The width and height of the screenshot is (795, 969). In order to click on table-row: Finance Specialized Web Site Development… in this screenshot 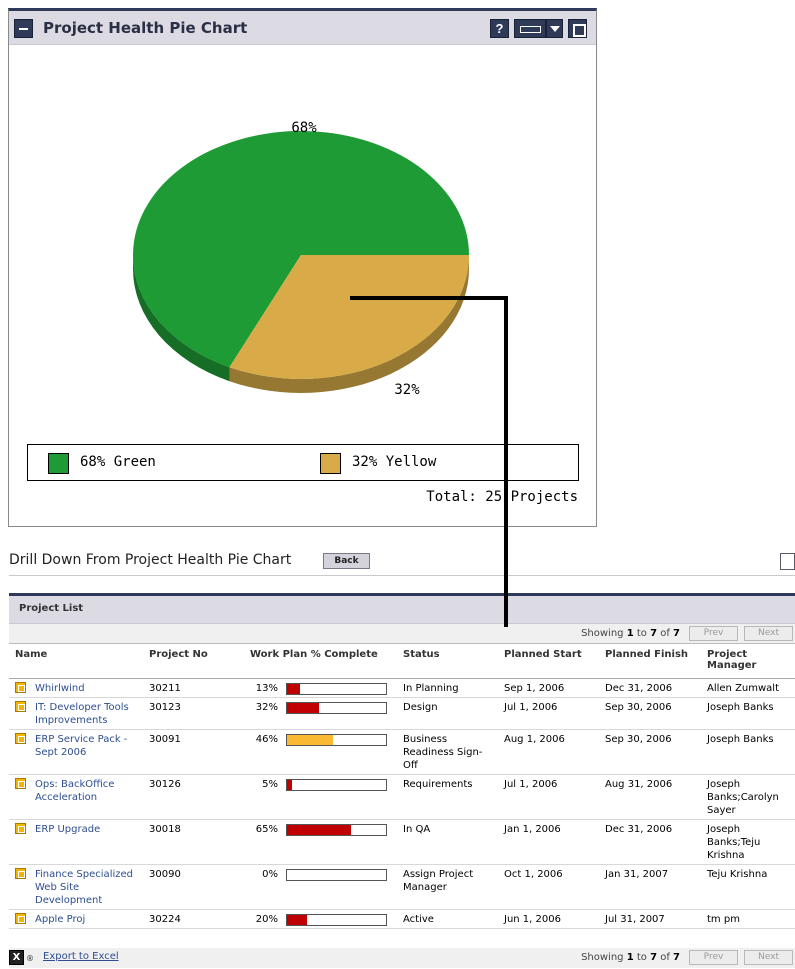, I will do `click(402, 887)`.